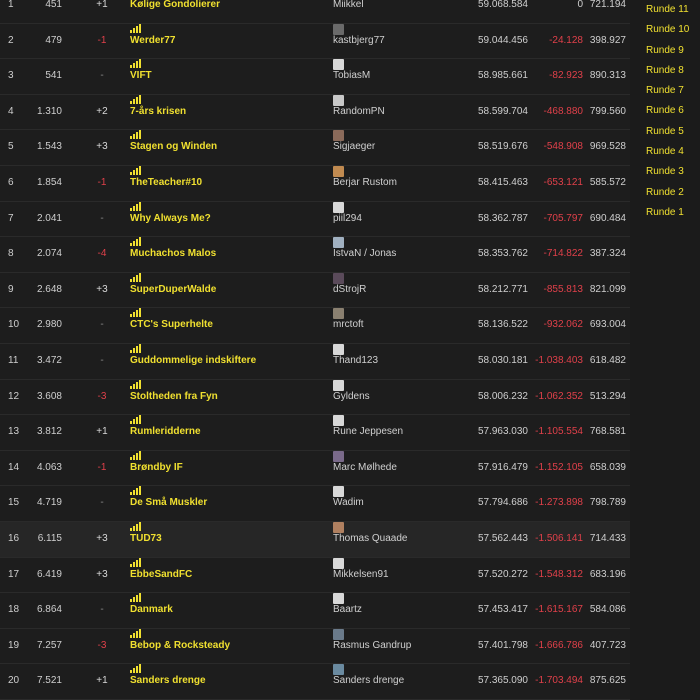  I want to click on points-difference: -82.923, so click(566, 76).